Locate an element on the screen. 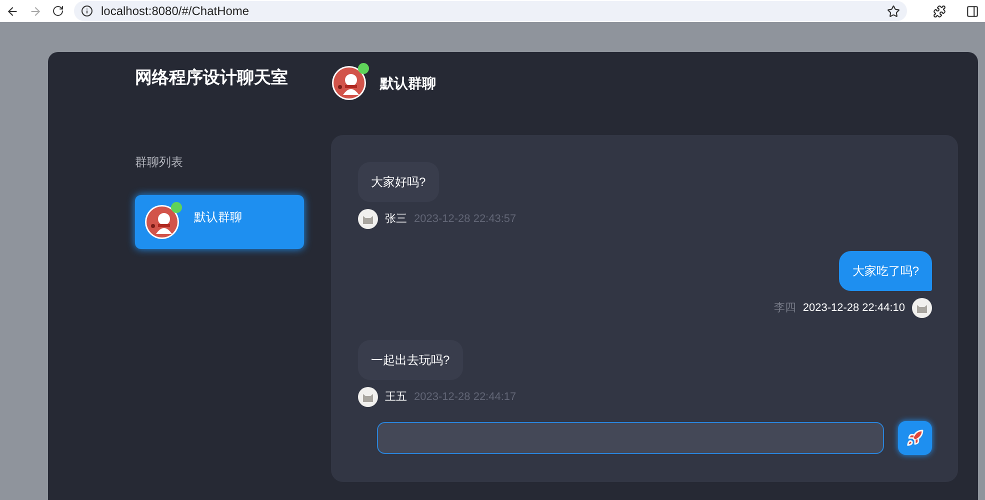  back-icon is located at coordinates (12, 11).